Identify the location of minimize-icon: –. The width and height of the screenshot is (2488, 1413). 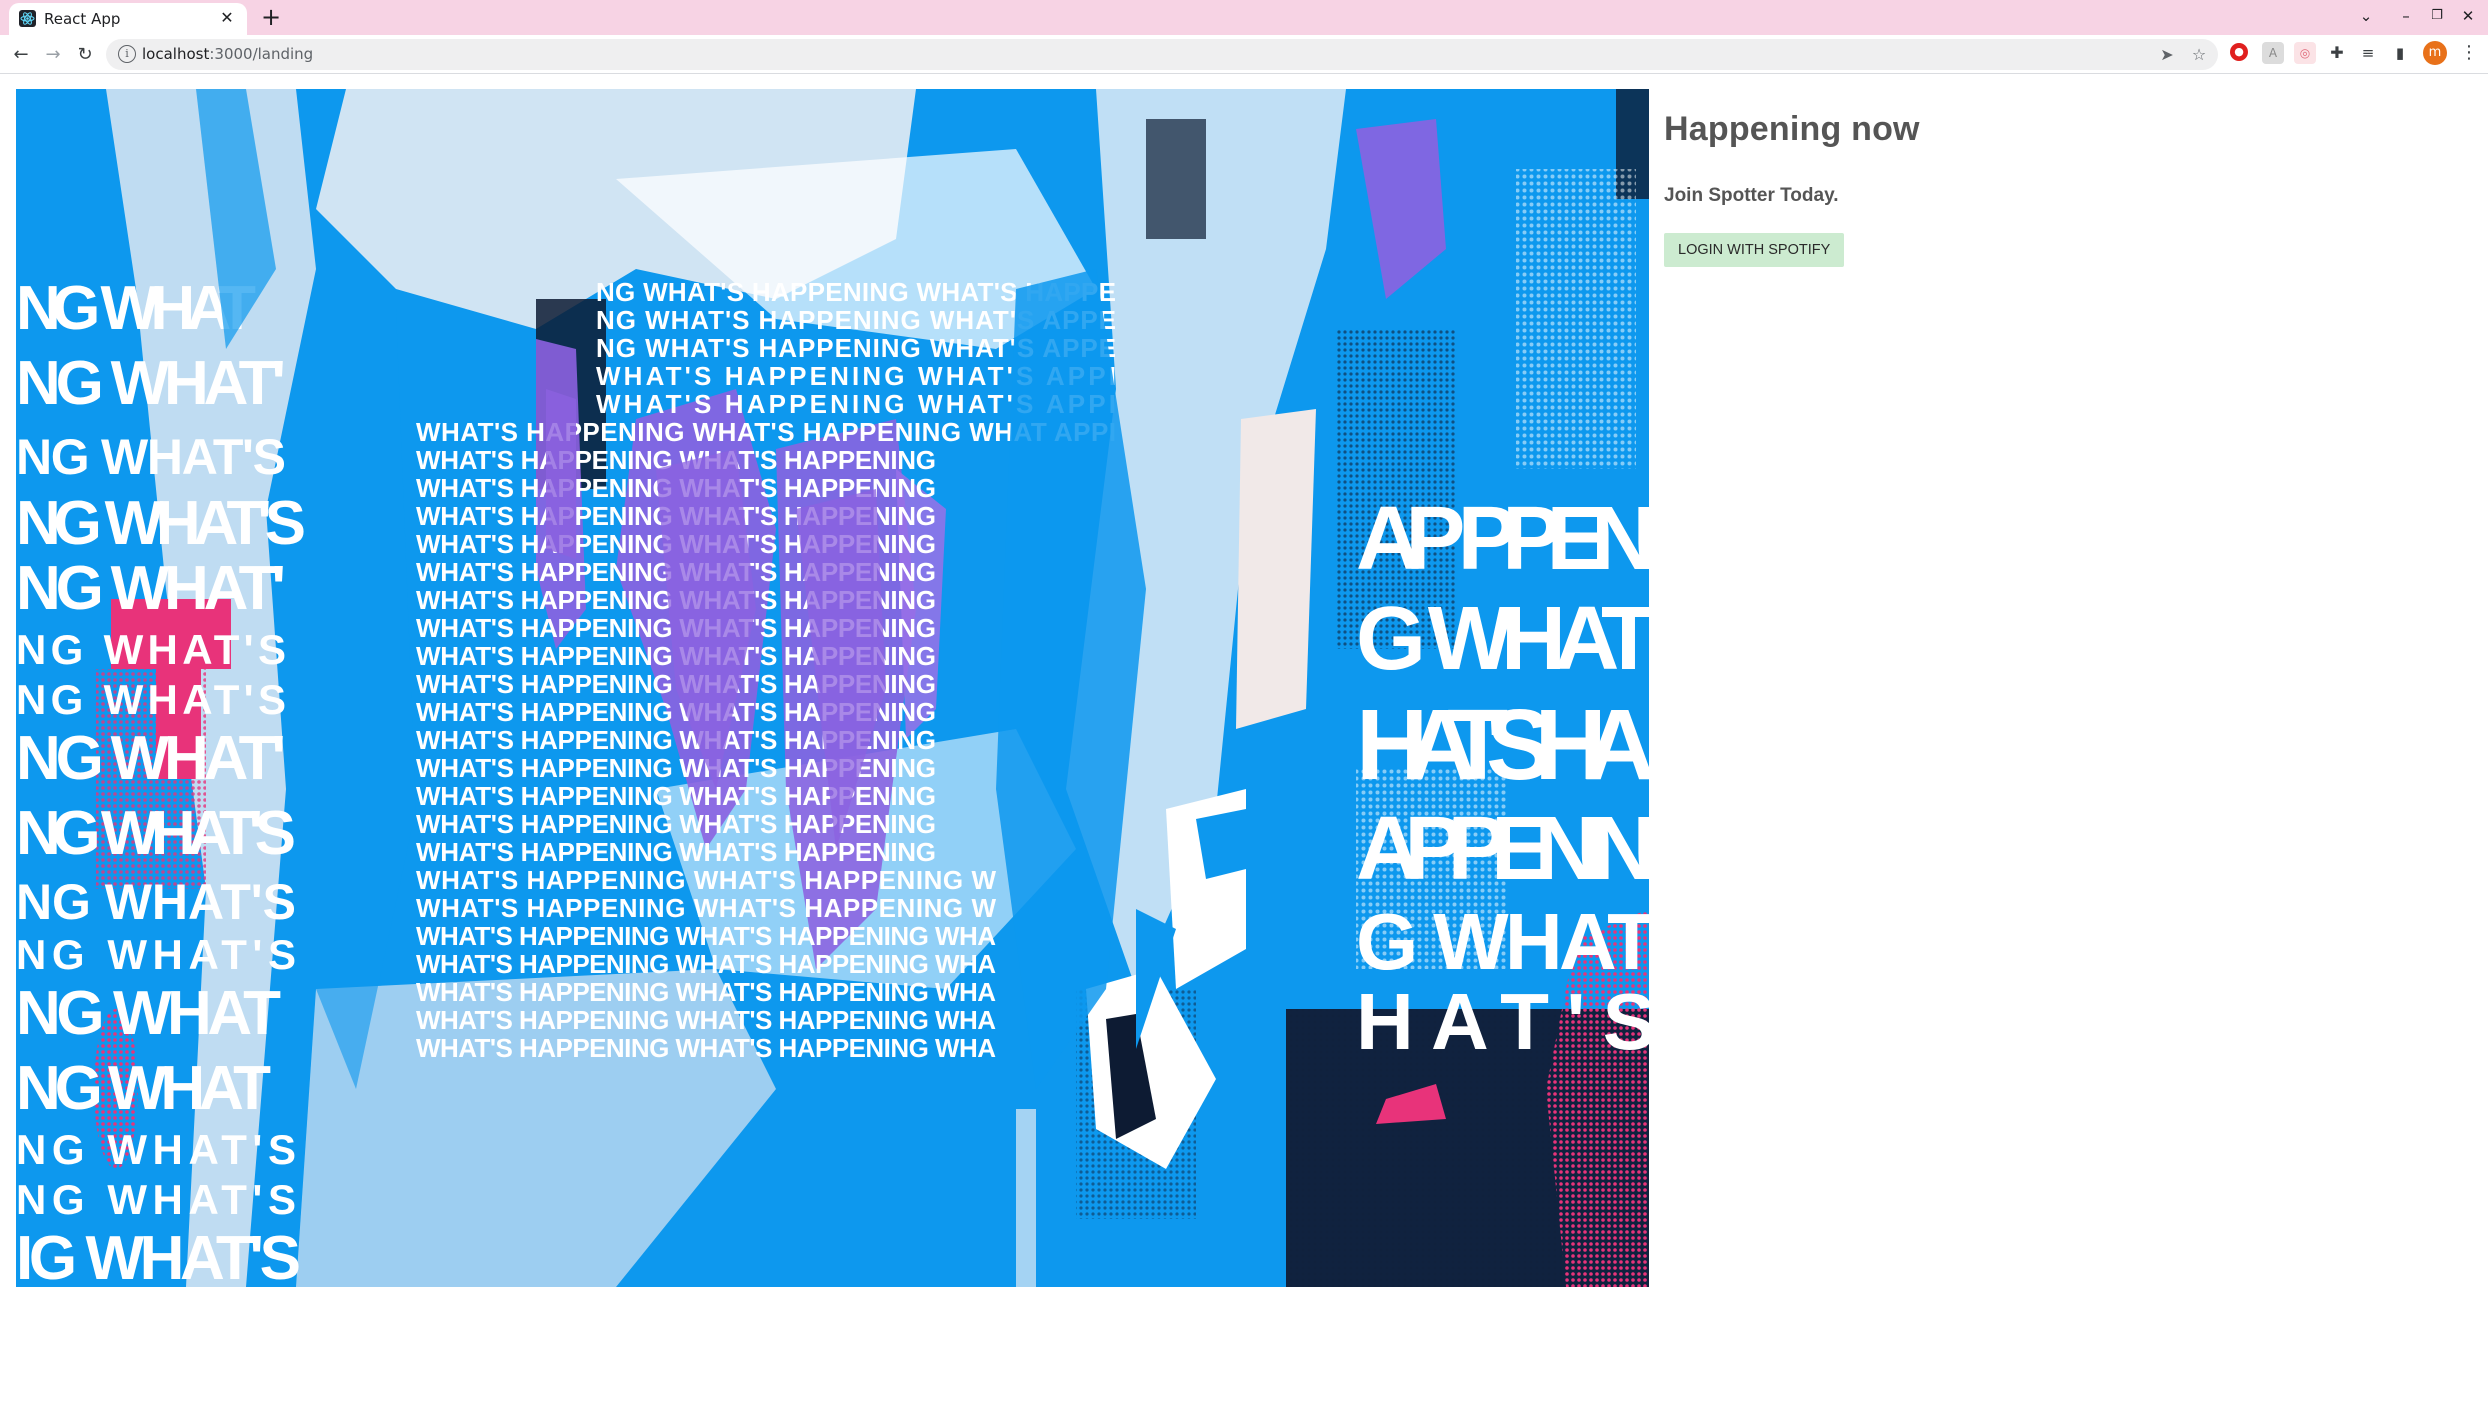
(2406, 16).